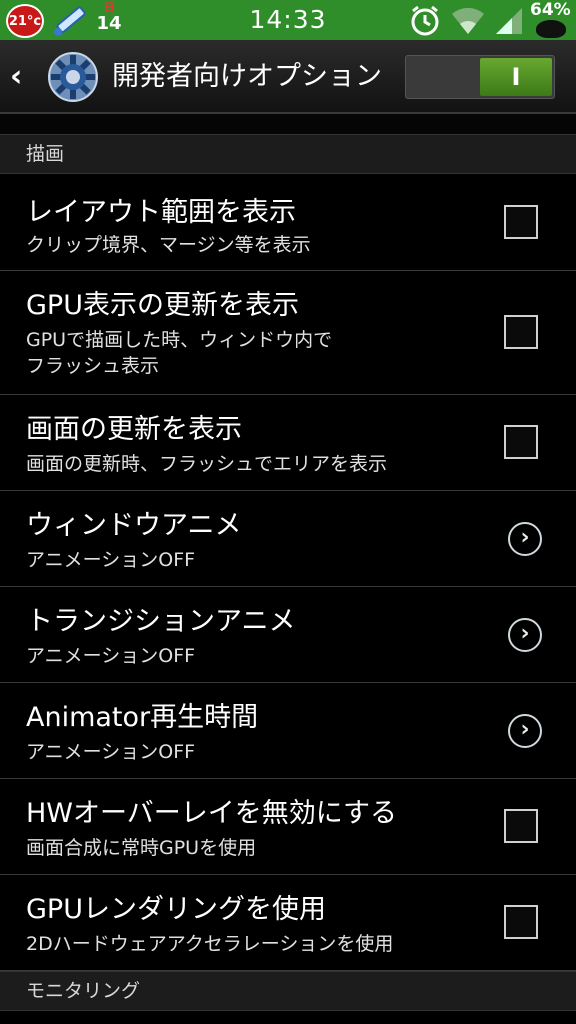 This screenshot has width=576, height=1024. I want to click on wifi-icon, so click(468, 20).